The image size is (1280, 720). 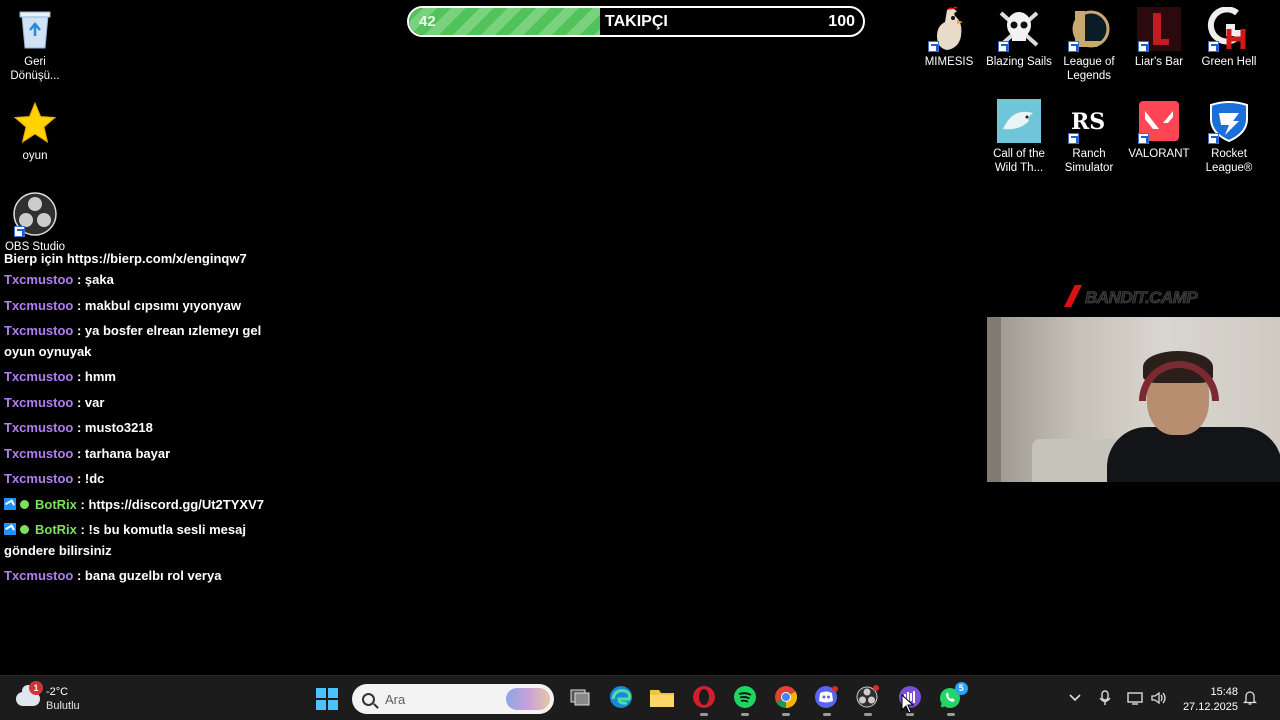 What do you see at coordinates (621, 699) in the screenshot?
I see `taskbar-app-edge` at bounding box center [621, 699].